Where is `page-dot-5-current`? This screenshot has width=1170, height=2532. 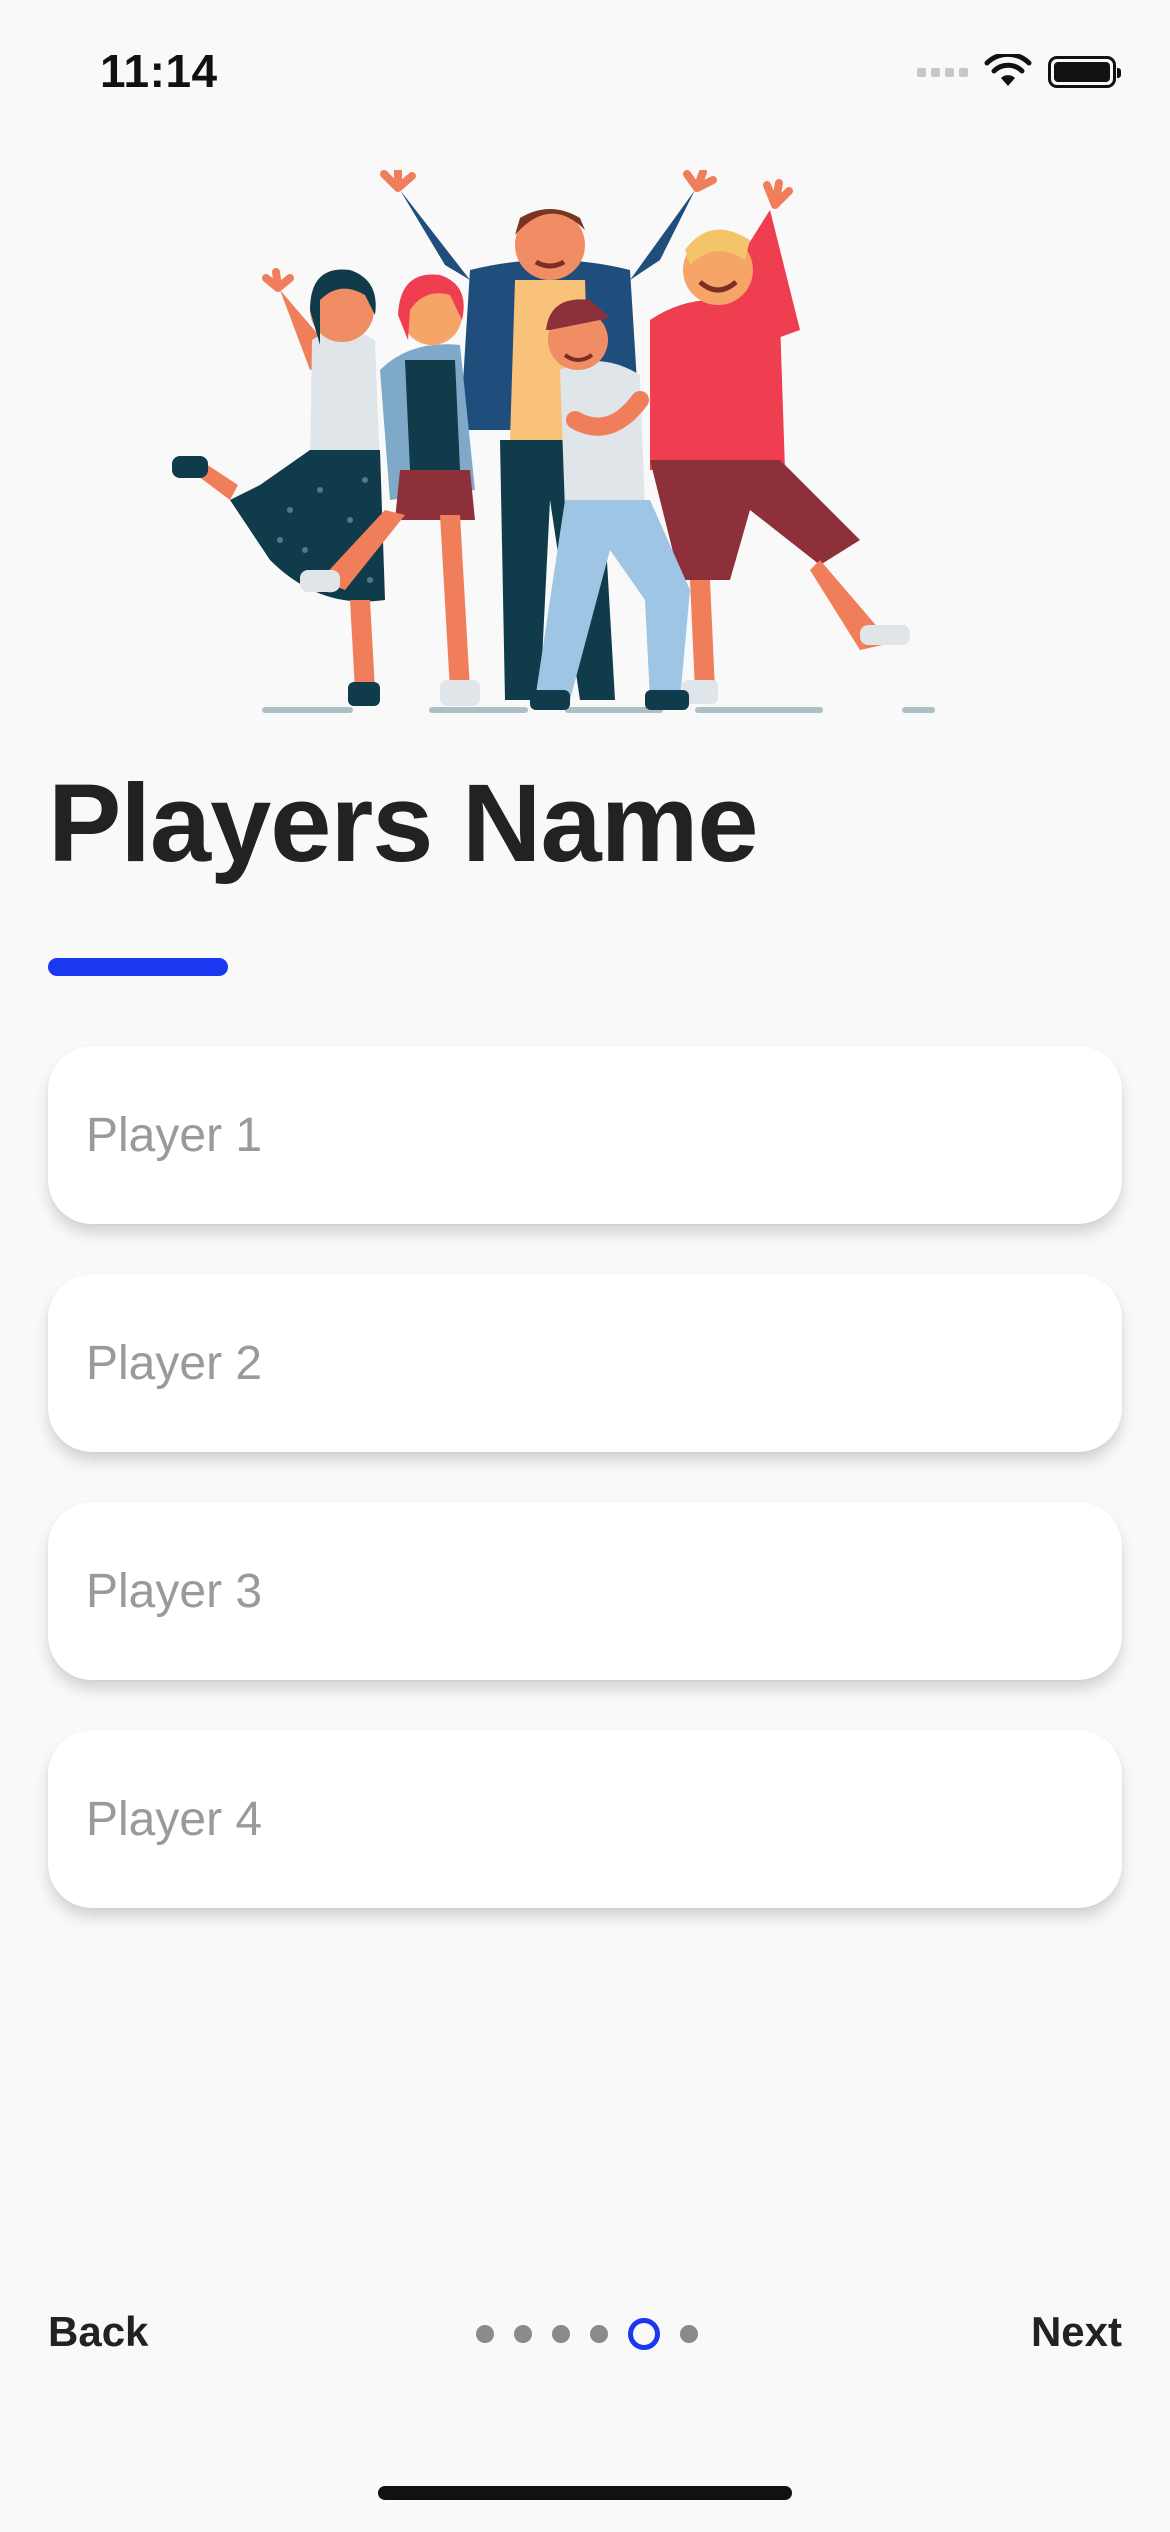
page-dot-5-current is located at coordinates (644, 2334).